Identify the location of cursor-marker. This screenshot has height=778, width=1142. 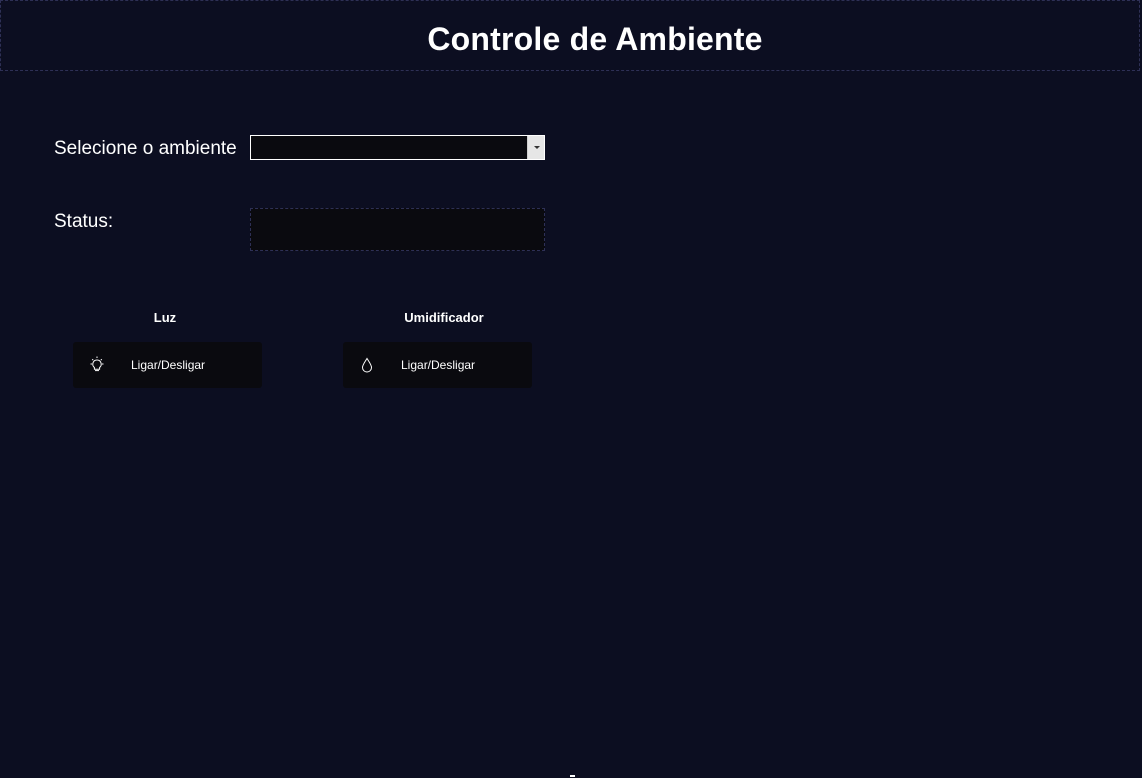
(572, 776).